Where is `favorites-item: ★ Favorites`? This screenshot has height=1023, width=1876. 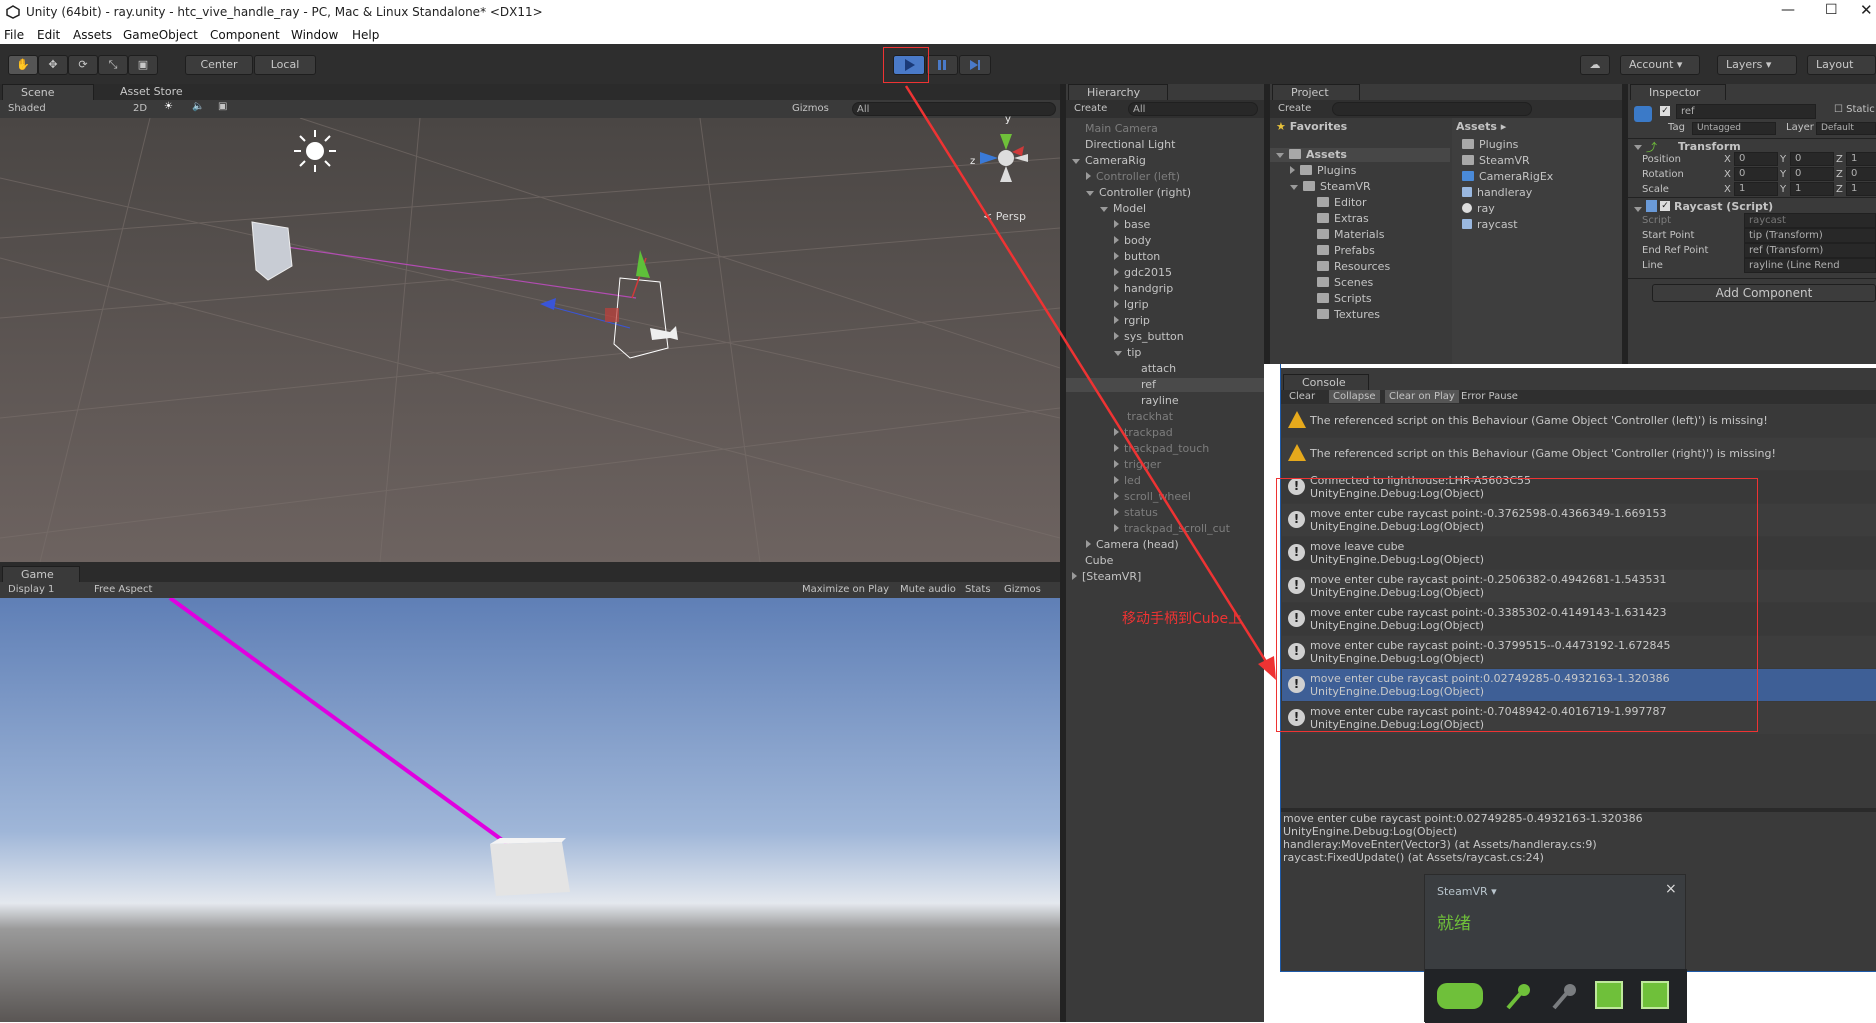
favorites-item: ★ Favorites is located at coordinates (1311, 126).